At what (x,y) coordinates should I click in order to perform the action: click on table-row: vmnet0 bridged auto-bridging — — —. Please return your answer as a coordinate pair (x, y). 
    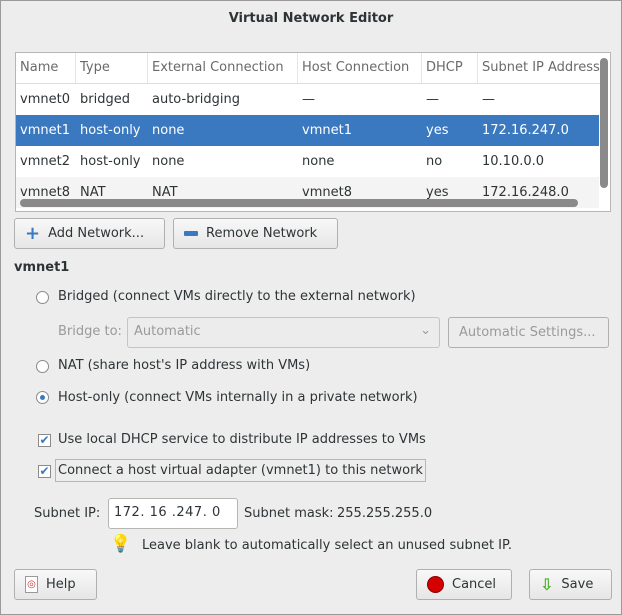
    Looking at the image, I should click on (307, 99).